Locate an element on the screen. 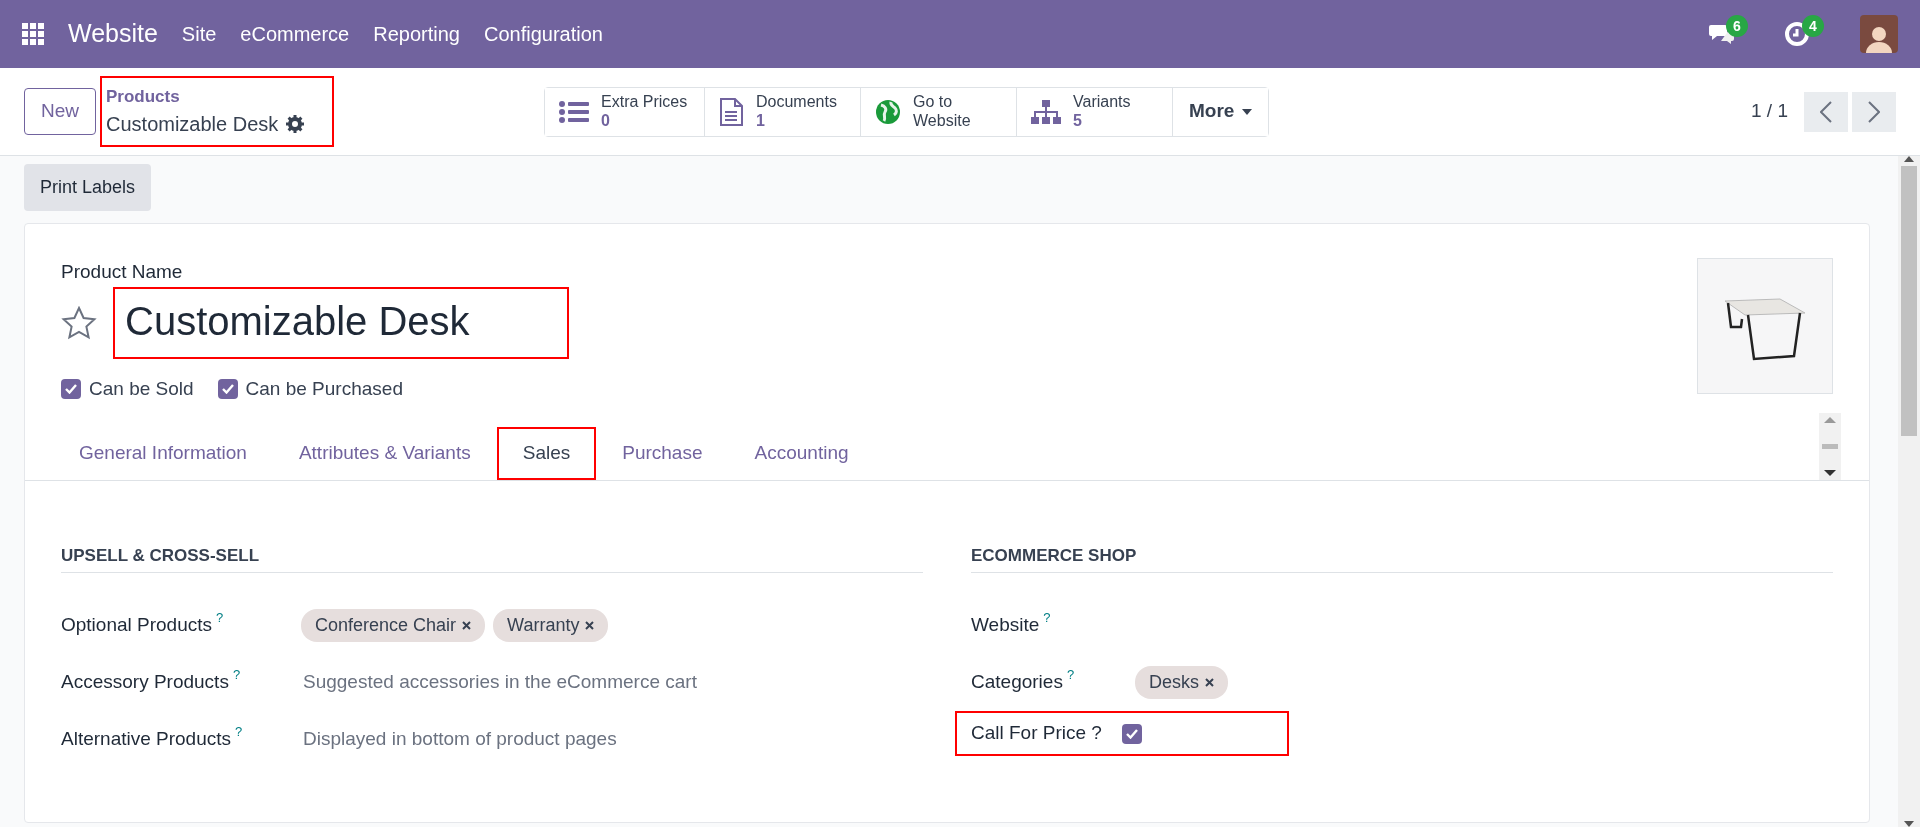  tab-scroller is located at coordinates (1830, 446).